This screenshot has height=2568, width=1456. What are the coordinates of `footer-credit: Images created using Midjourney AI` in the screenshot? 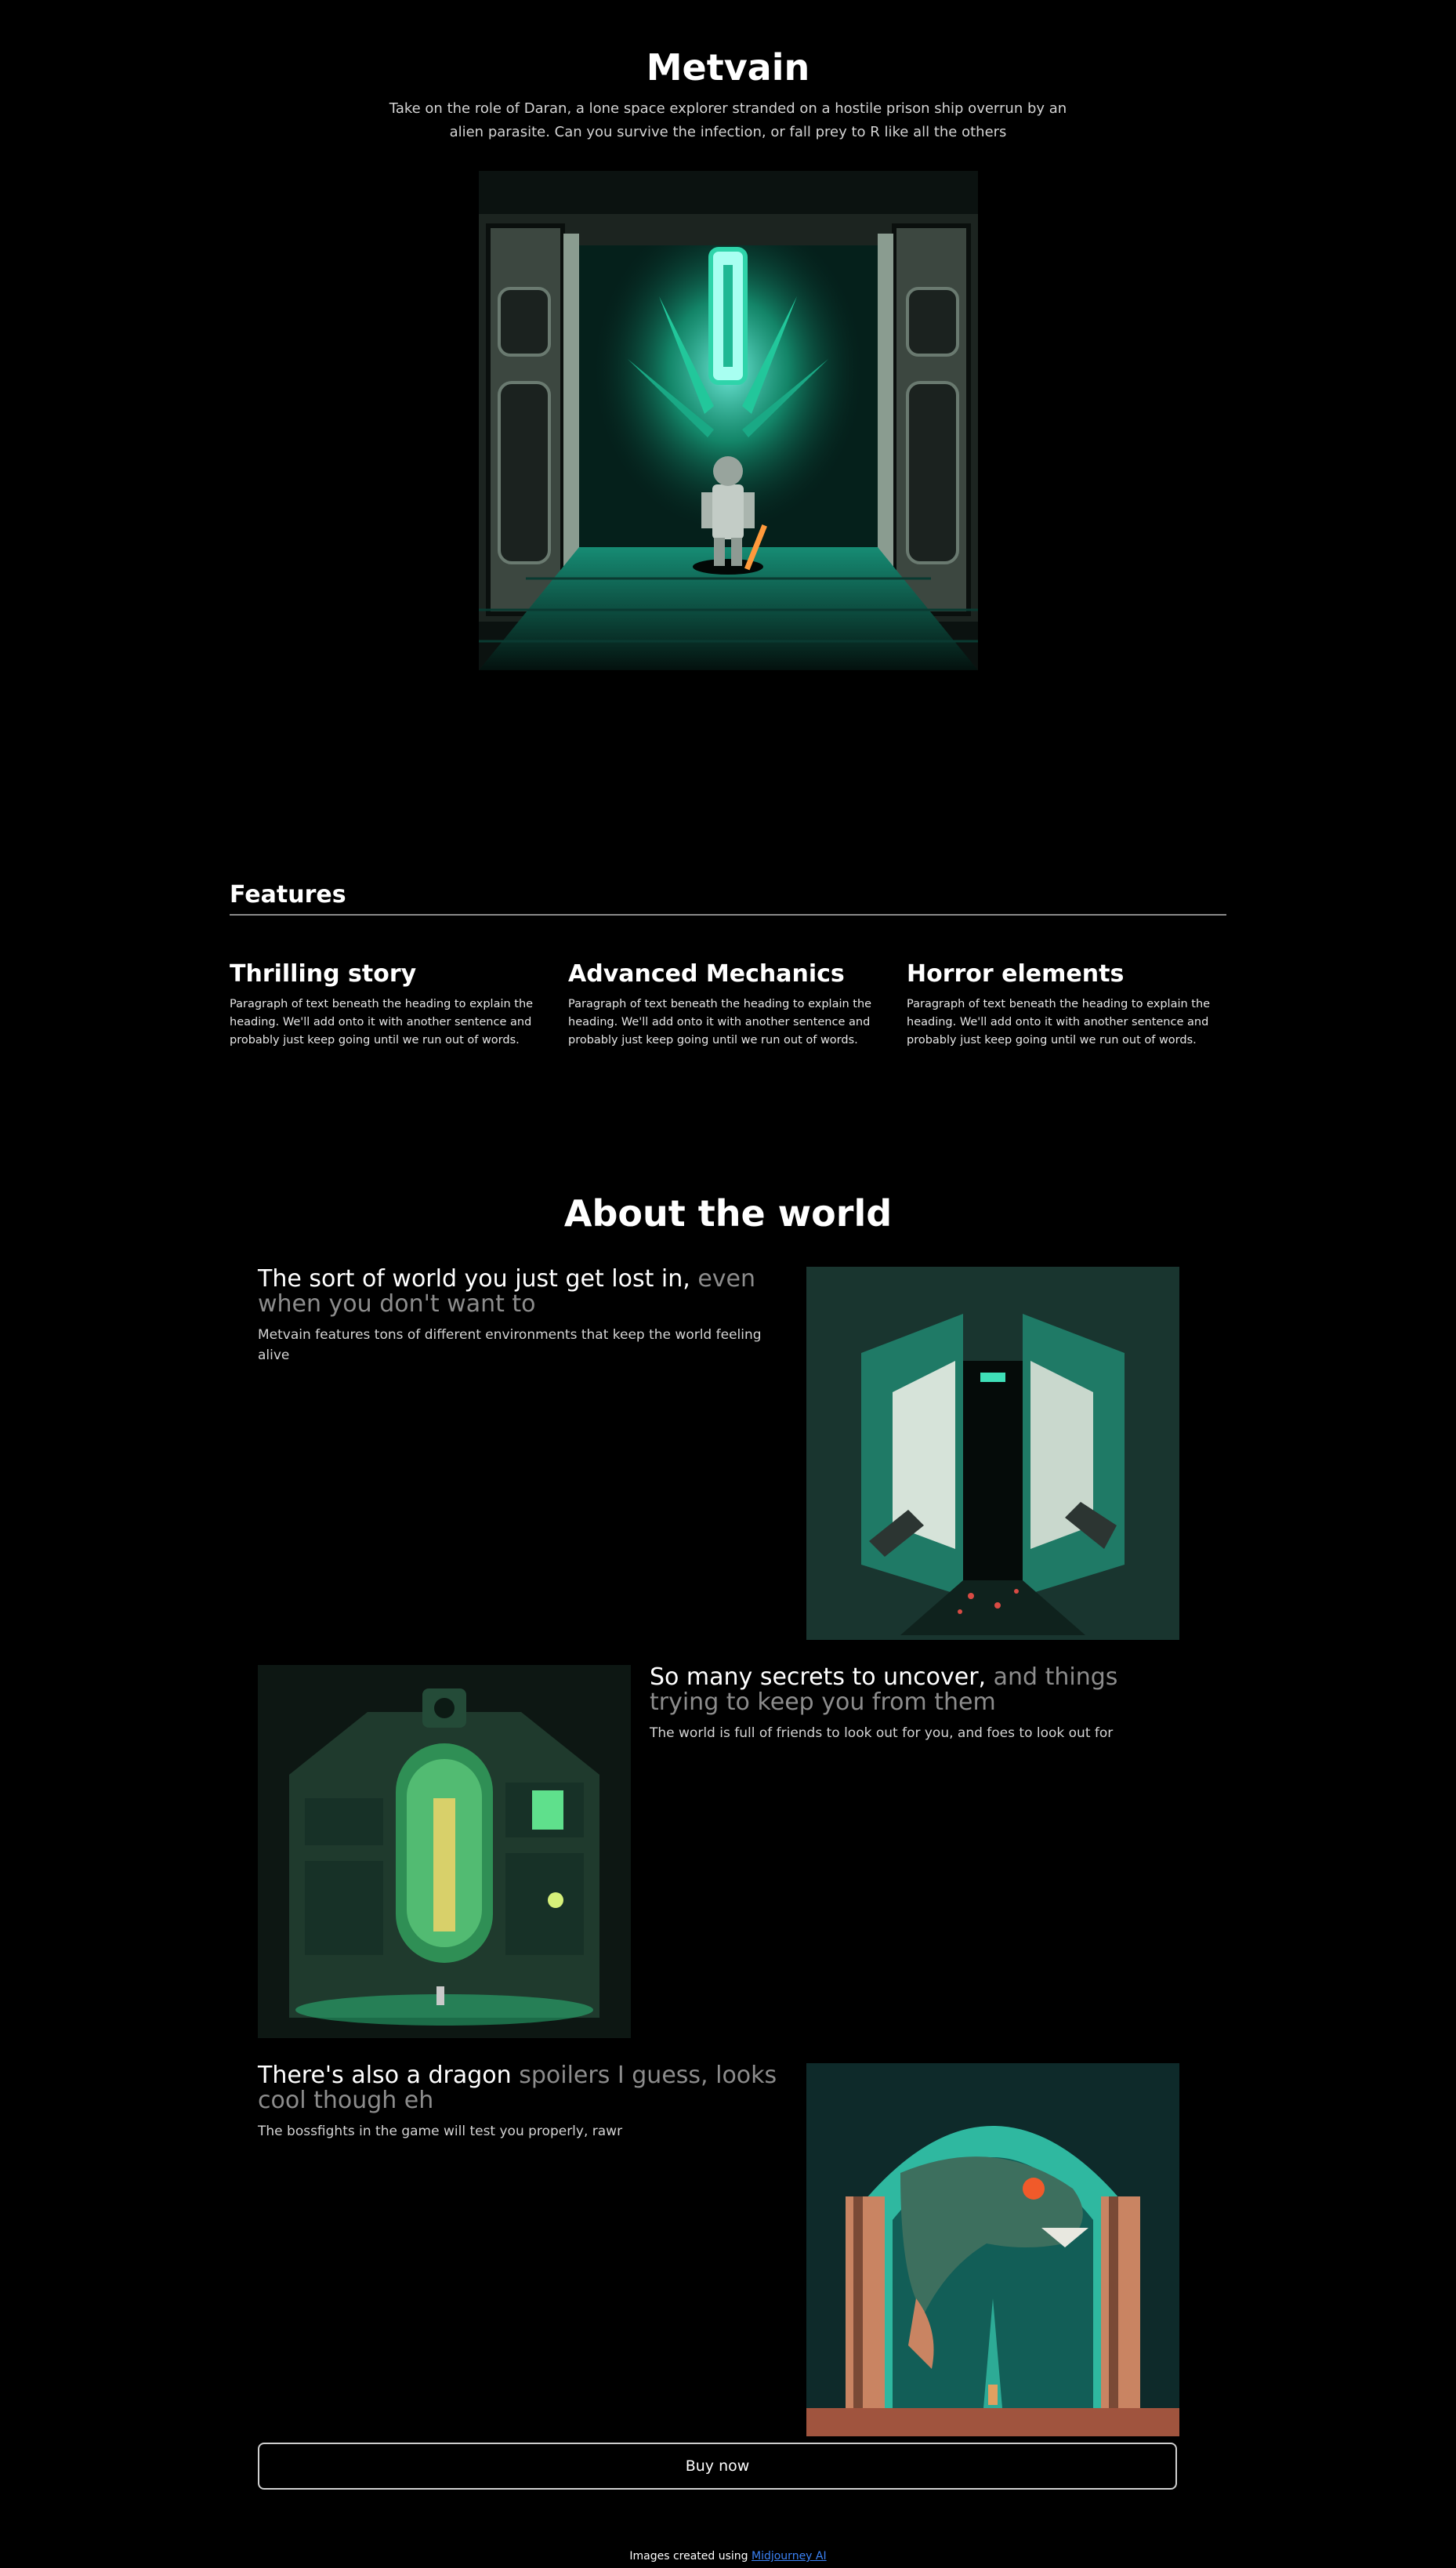 It's located at (728, 2556).